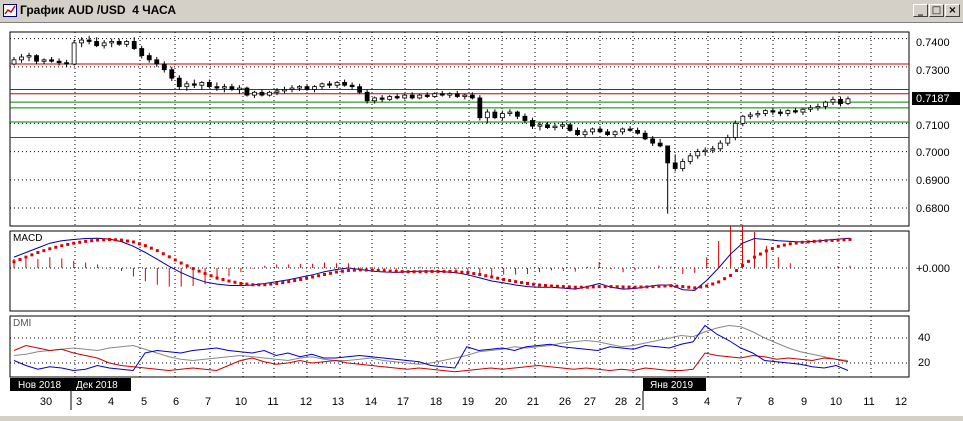 The width and height of the screenshot is (963, 421). Describe the element at coordinates (707, 402) in the screenshot. I see `day-label: 4` at that location.